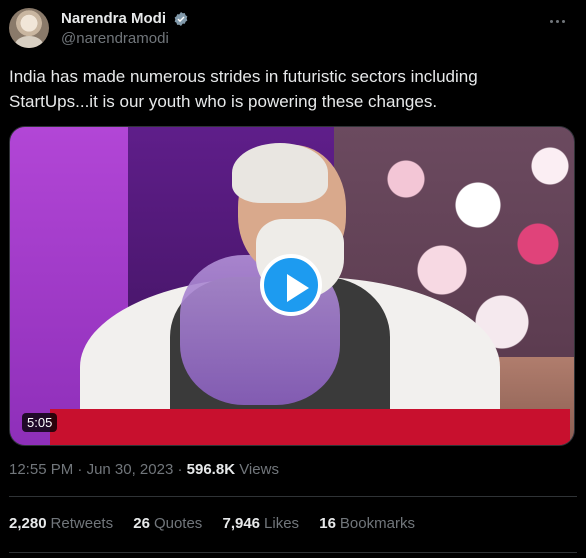  Describe the element at coordinates (211, 469) in the screenshot. I see `views-count: 596.8K` at that location.